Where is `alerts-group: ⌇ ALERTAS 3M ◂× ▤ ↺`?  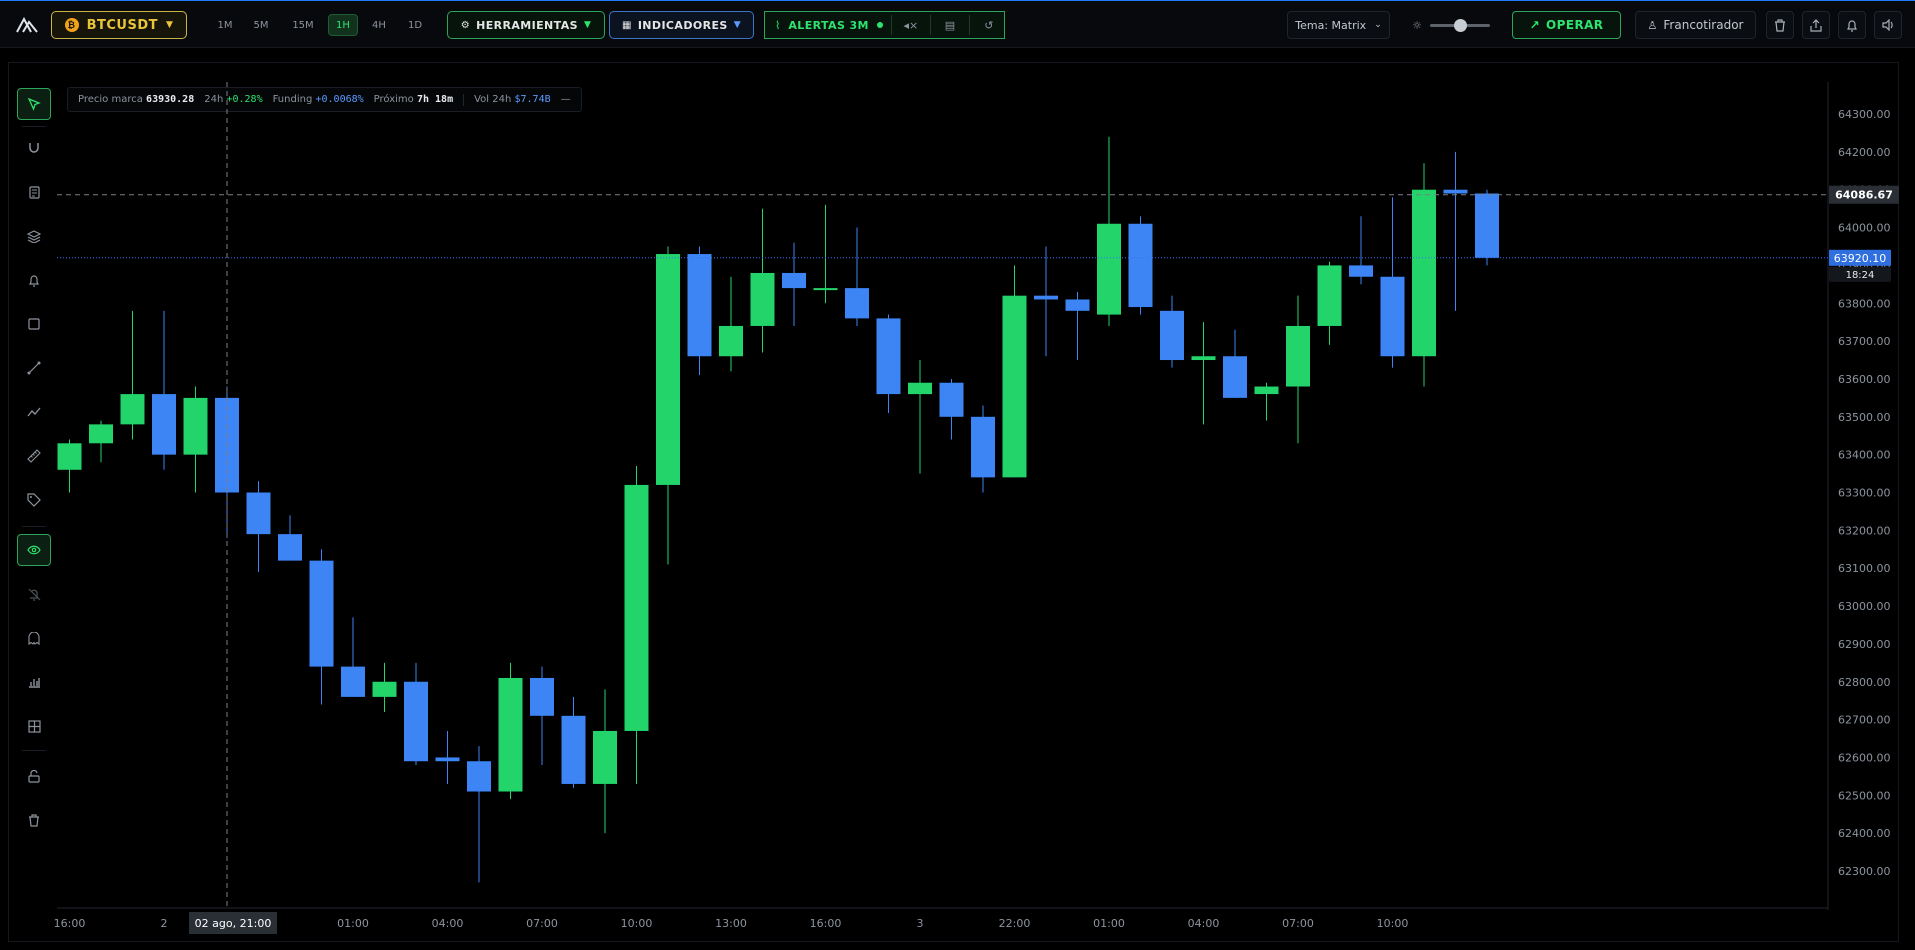
alerts-group: ⌇ ALERTAS 3M ◂× ▤ ↺ is located at coordinates (884, 25).